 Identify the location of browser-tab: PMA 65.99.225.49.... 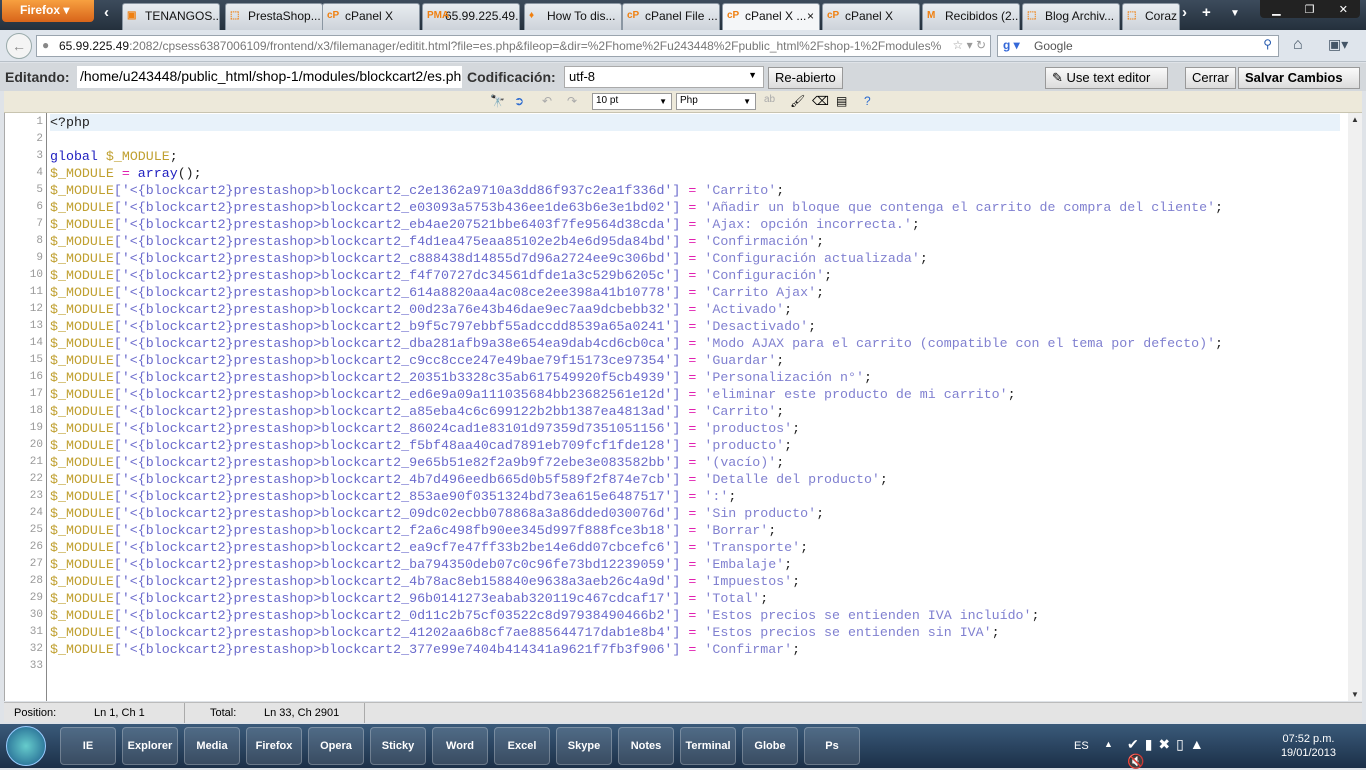
(471, 16).